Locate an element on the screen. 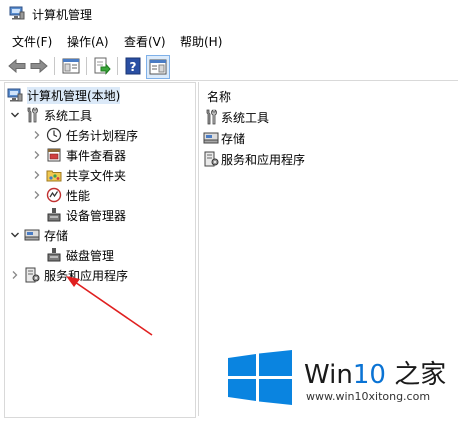 Image resolution: width=458 pixels, height=422 pixels. tree-node-services-apps: 服务和应用程序 is located at coordinates (68, 275).